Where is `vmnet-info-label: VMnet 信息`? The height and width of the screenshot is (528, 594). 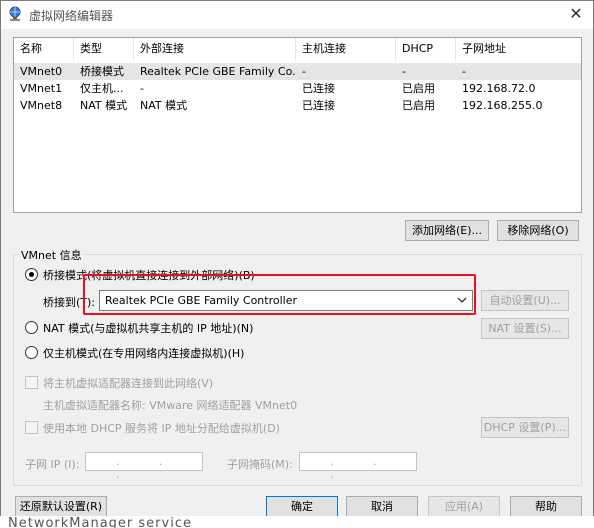 vmnet-info-label: VMnet 信息 is located at coordinates (51, 255).